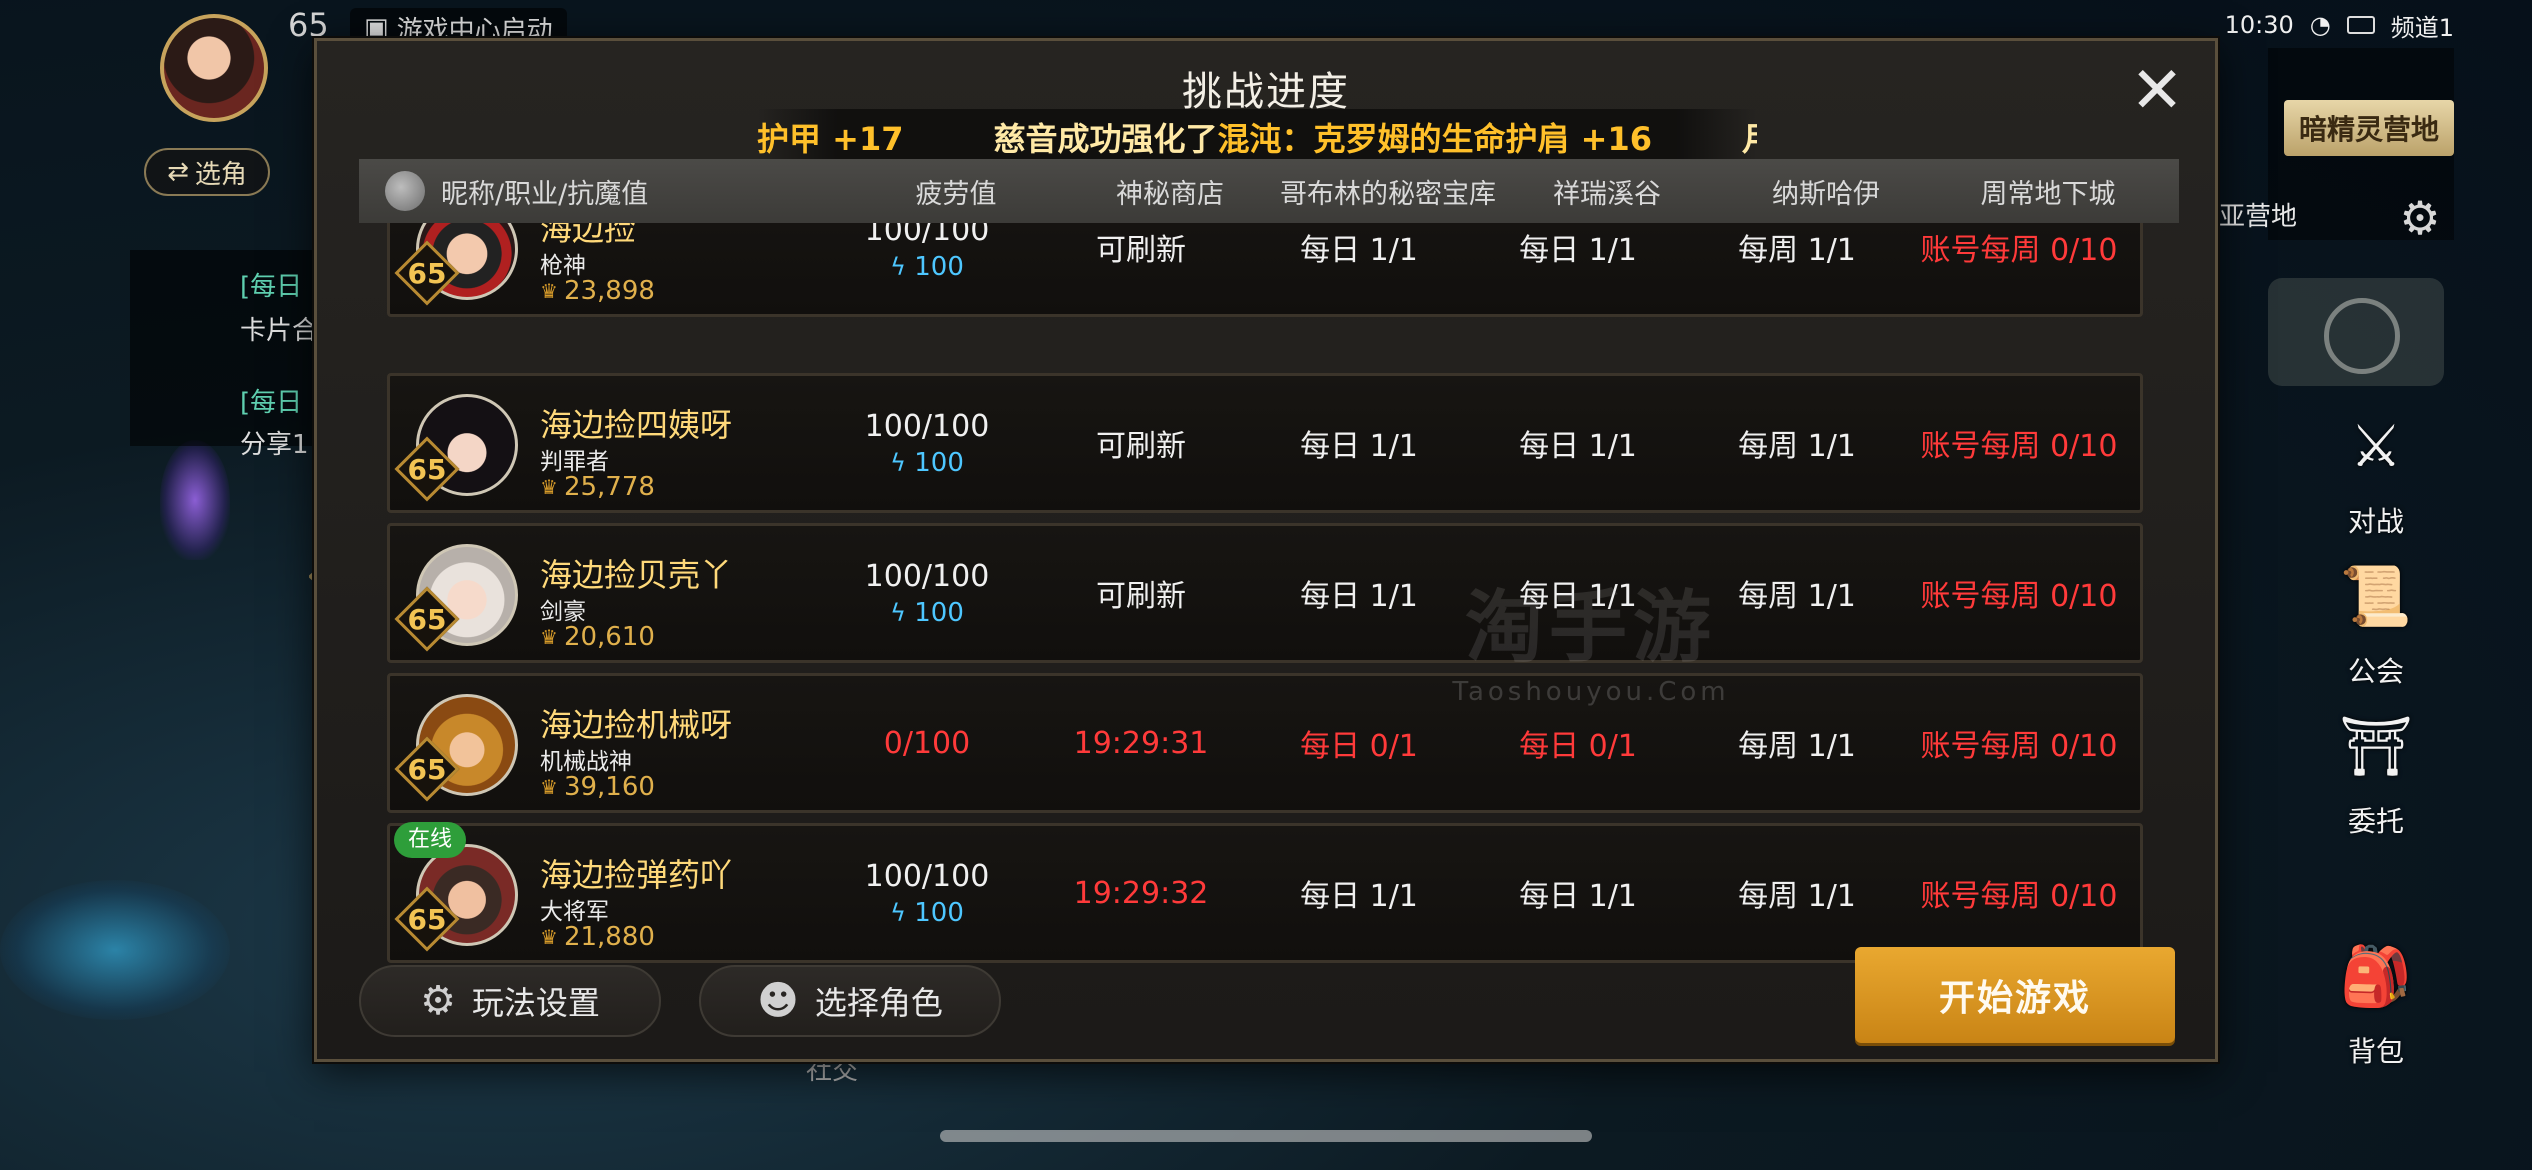 Image resolution: width=2532 pixels, height=1170 pixels. I want to click on character-cell: 65 海边捡四姨呀 判罪者 ♛ 25,778, so click(605, 443).